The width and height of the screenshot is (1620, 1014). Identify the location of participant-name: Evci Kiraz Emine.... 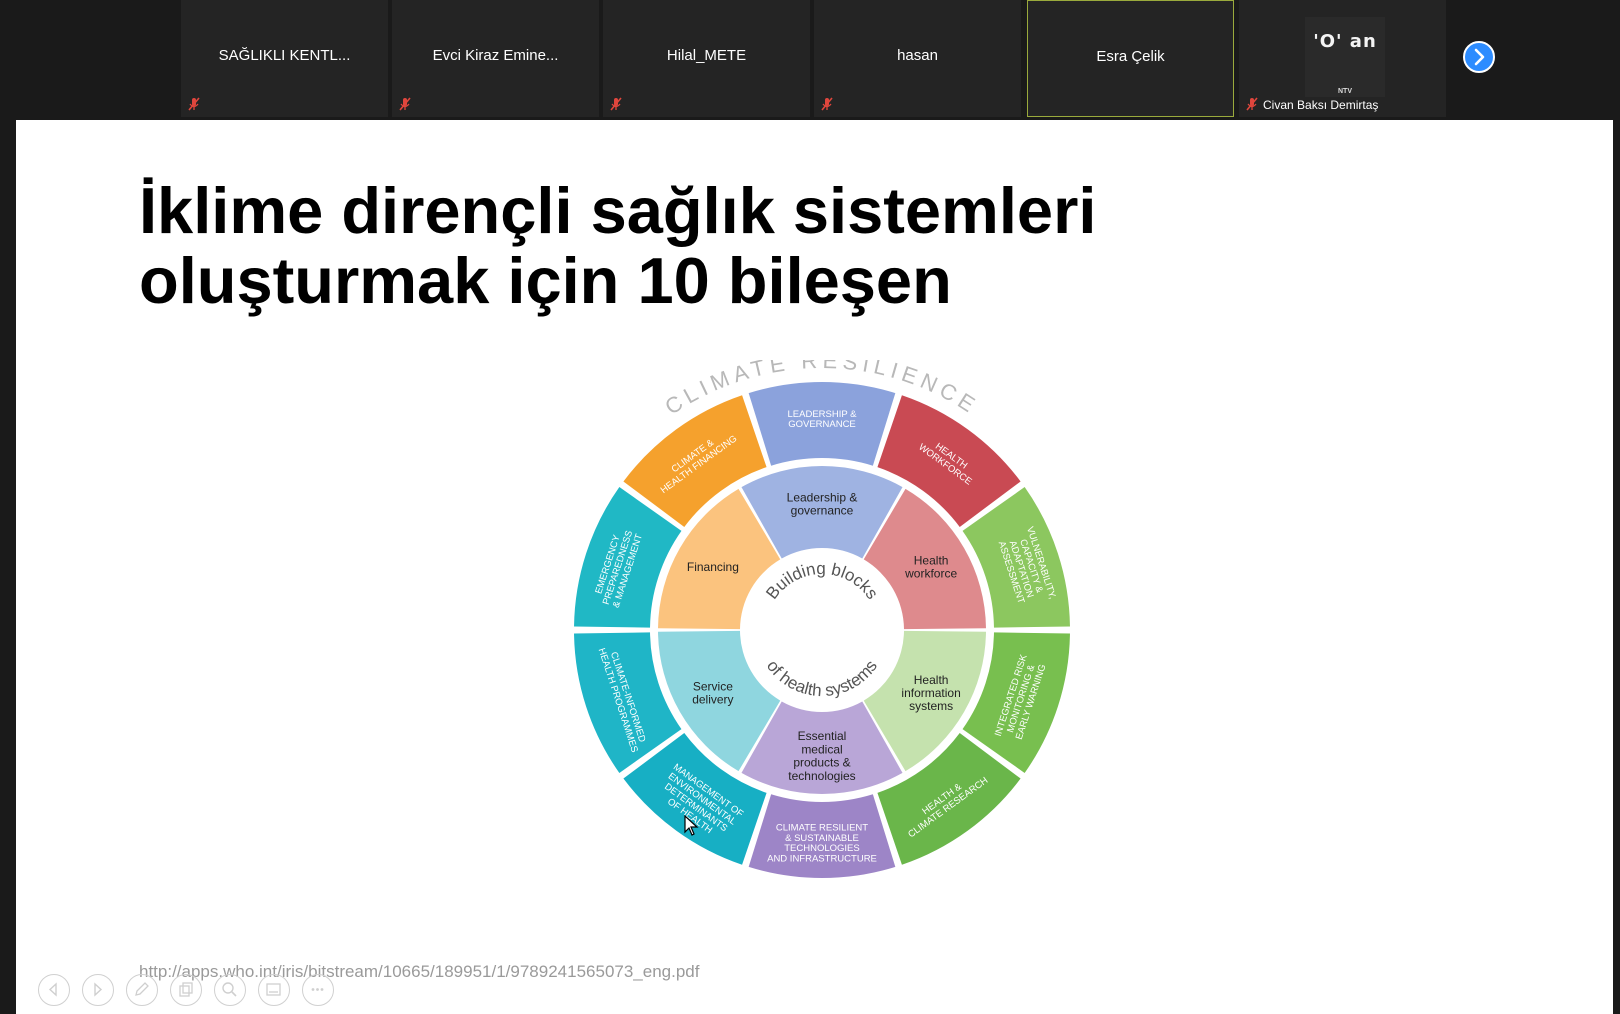
(495, 55).